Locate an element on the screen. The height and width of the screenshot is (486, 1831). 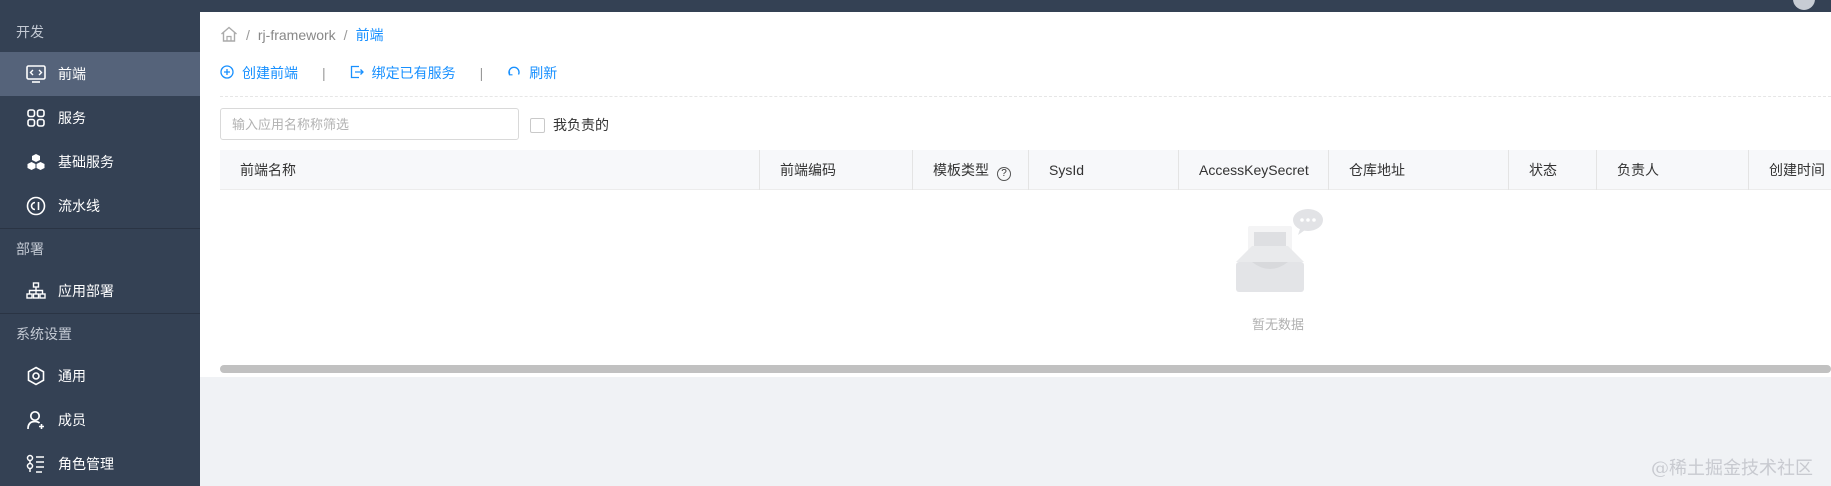
column-header-template-type: 模板类型? is located at coordinates (961, 170).